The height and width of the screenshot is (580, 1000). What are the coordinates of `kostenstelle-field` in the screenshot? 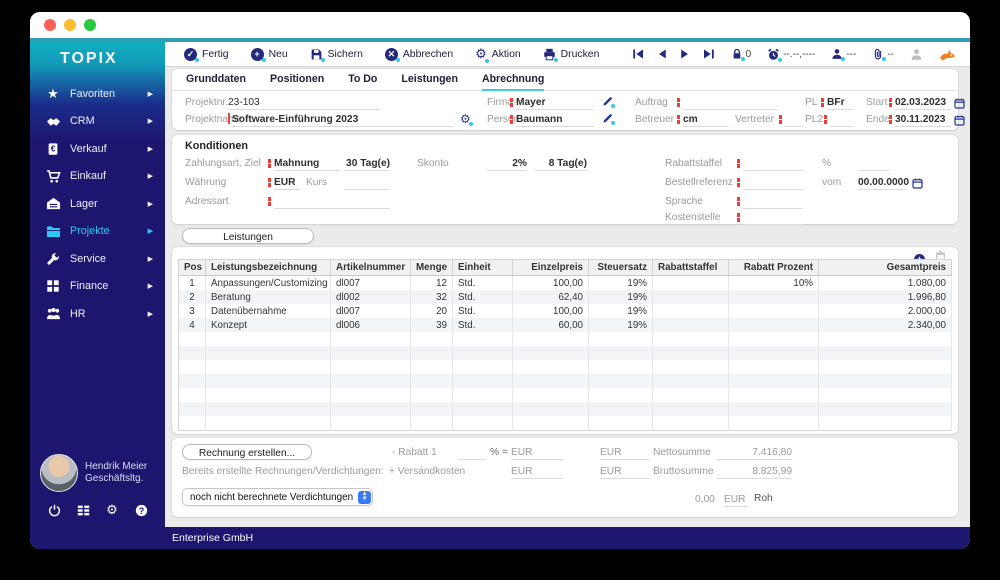 It's located at (773, 218).